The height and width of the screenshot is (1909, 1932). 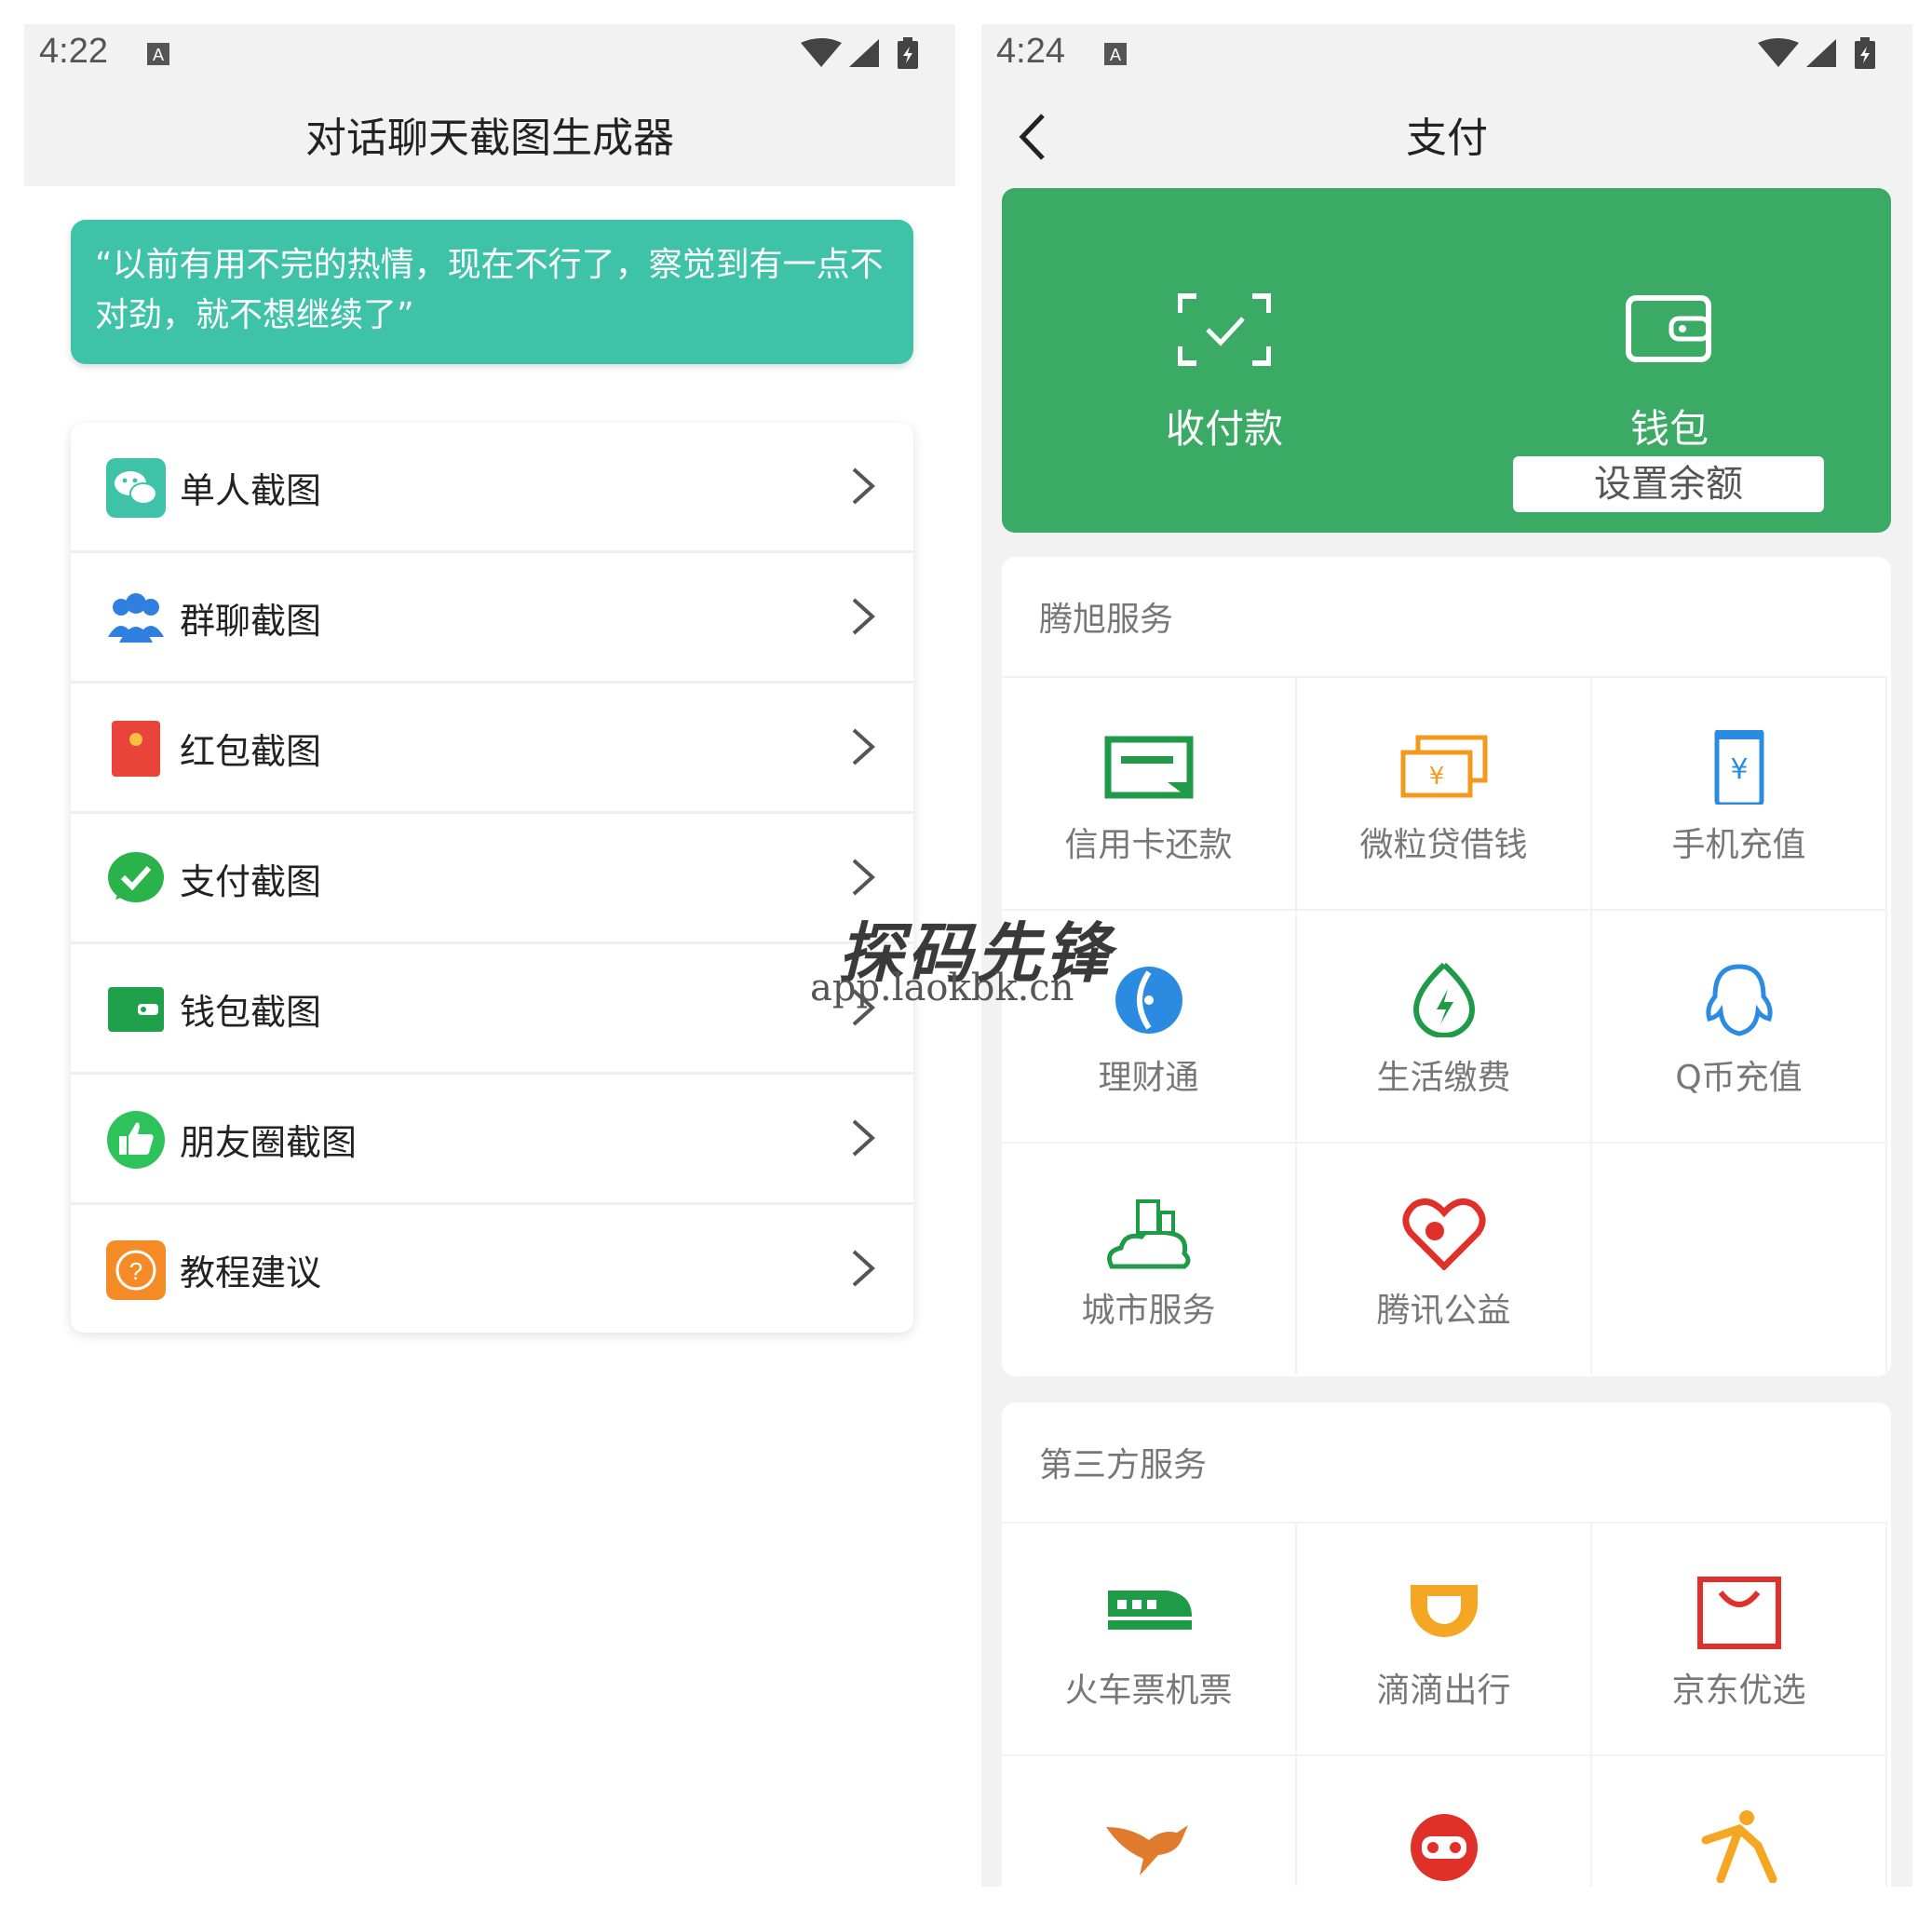 I want to click on shopping-bag-icon, so click(x=1739, y=1613).